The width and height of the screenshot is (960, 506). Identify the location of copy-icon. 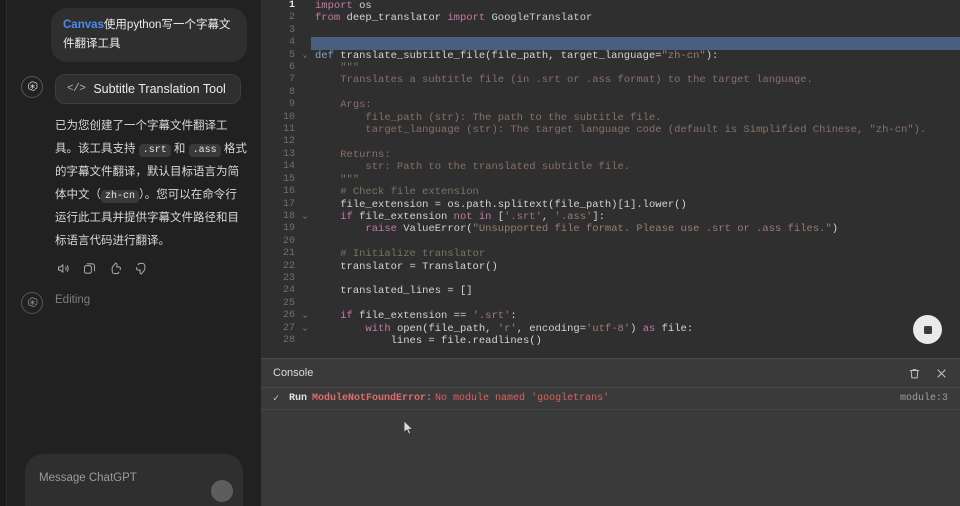
(89, 268).